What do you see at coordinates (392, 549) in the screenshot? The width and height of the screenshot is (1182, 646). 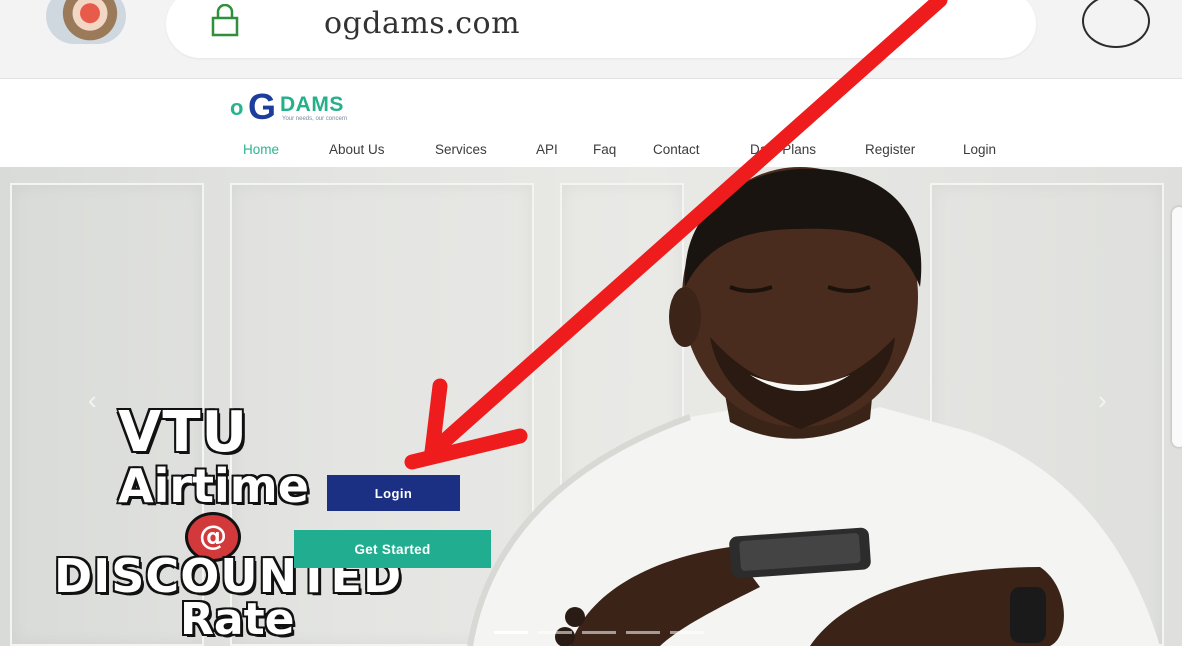 I see `get-started-button: Get Started` at bounding box center [392, 549].